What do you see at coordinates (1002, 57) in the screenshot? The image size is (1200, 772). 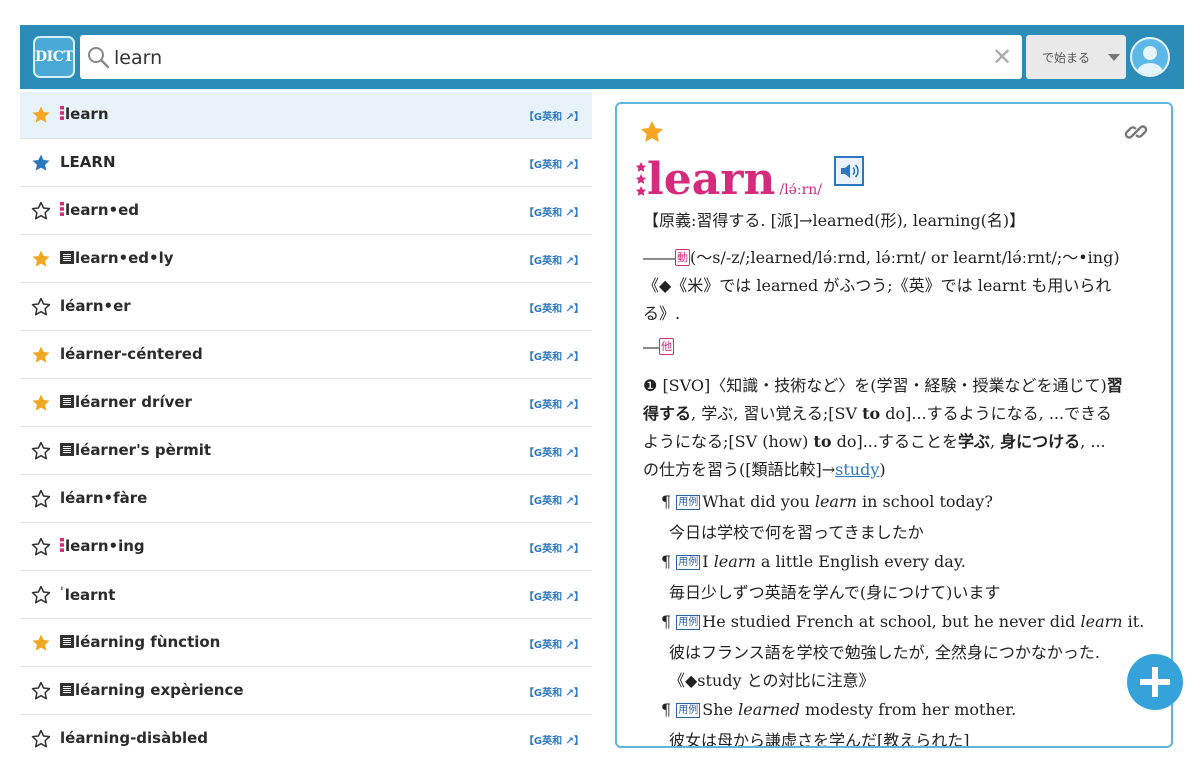 I see `close-icon: ✕` at bounding box center [1002, 57].